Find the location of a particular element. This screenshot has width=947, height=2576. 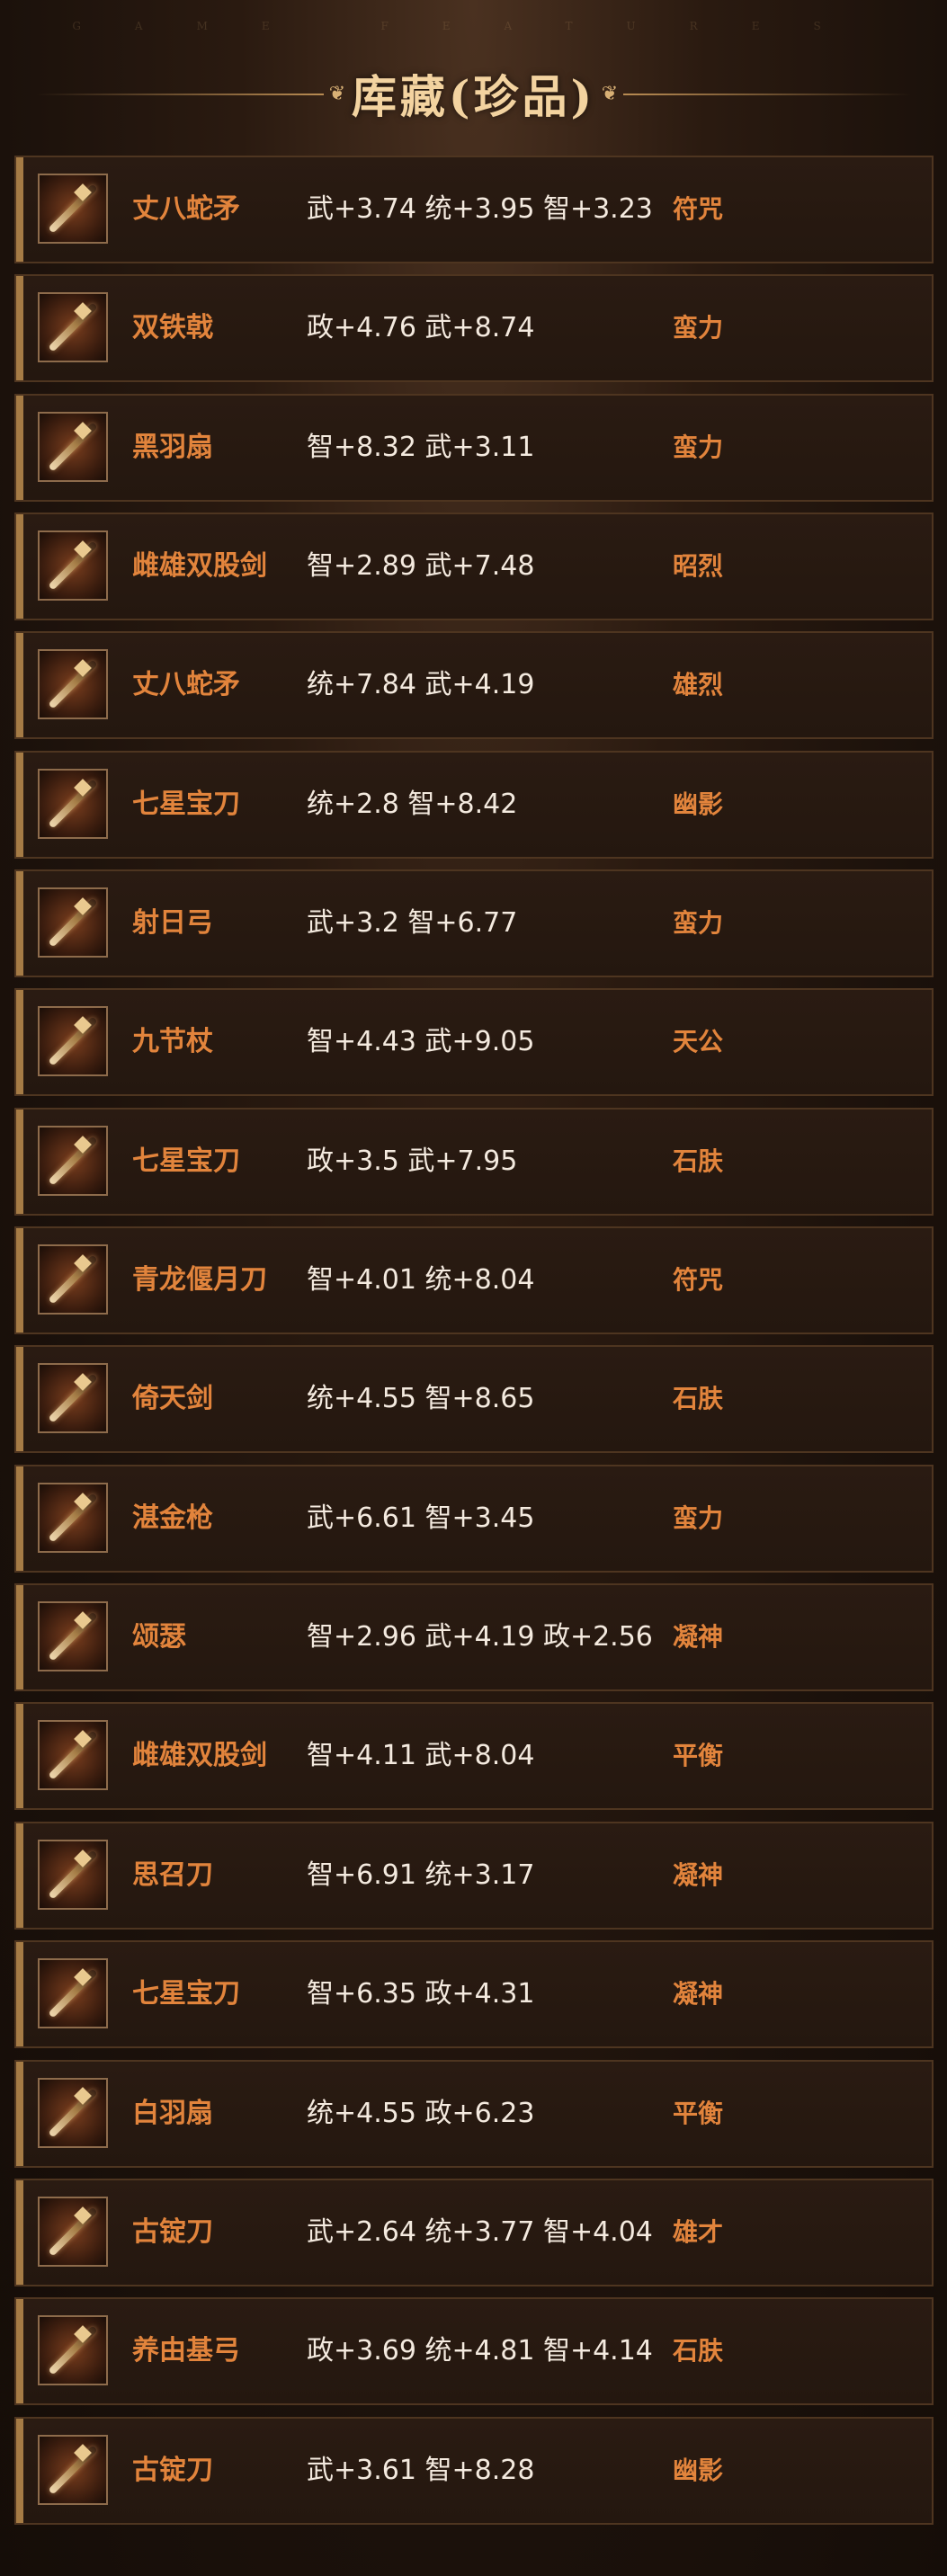

list-item: 七星宝刀 政+3.5 武+7.95 石肤 is located at coordinates (474, 1161).